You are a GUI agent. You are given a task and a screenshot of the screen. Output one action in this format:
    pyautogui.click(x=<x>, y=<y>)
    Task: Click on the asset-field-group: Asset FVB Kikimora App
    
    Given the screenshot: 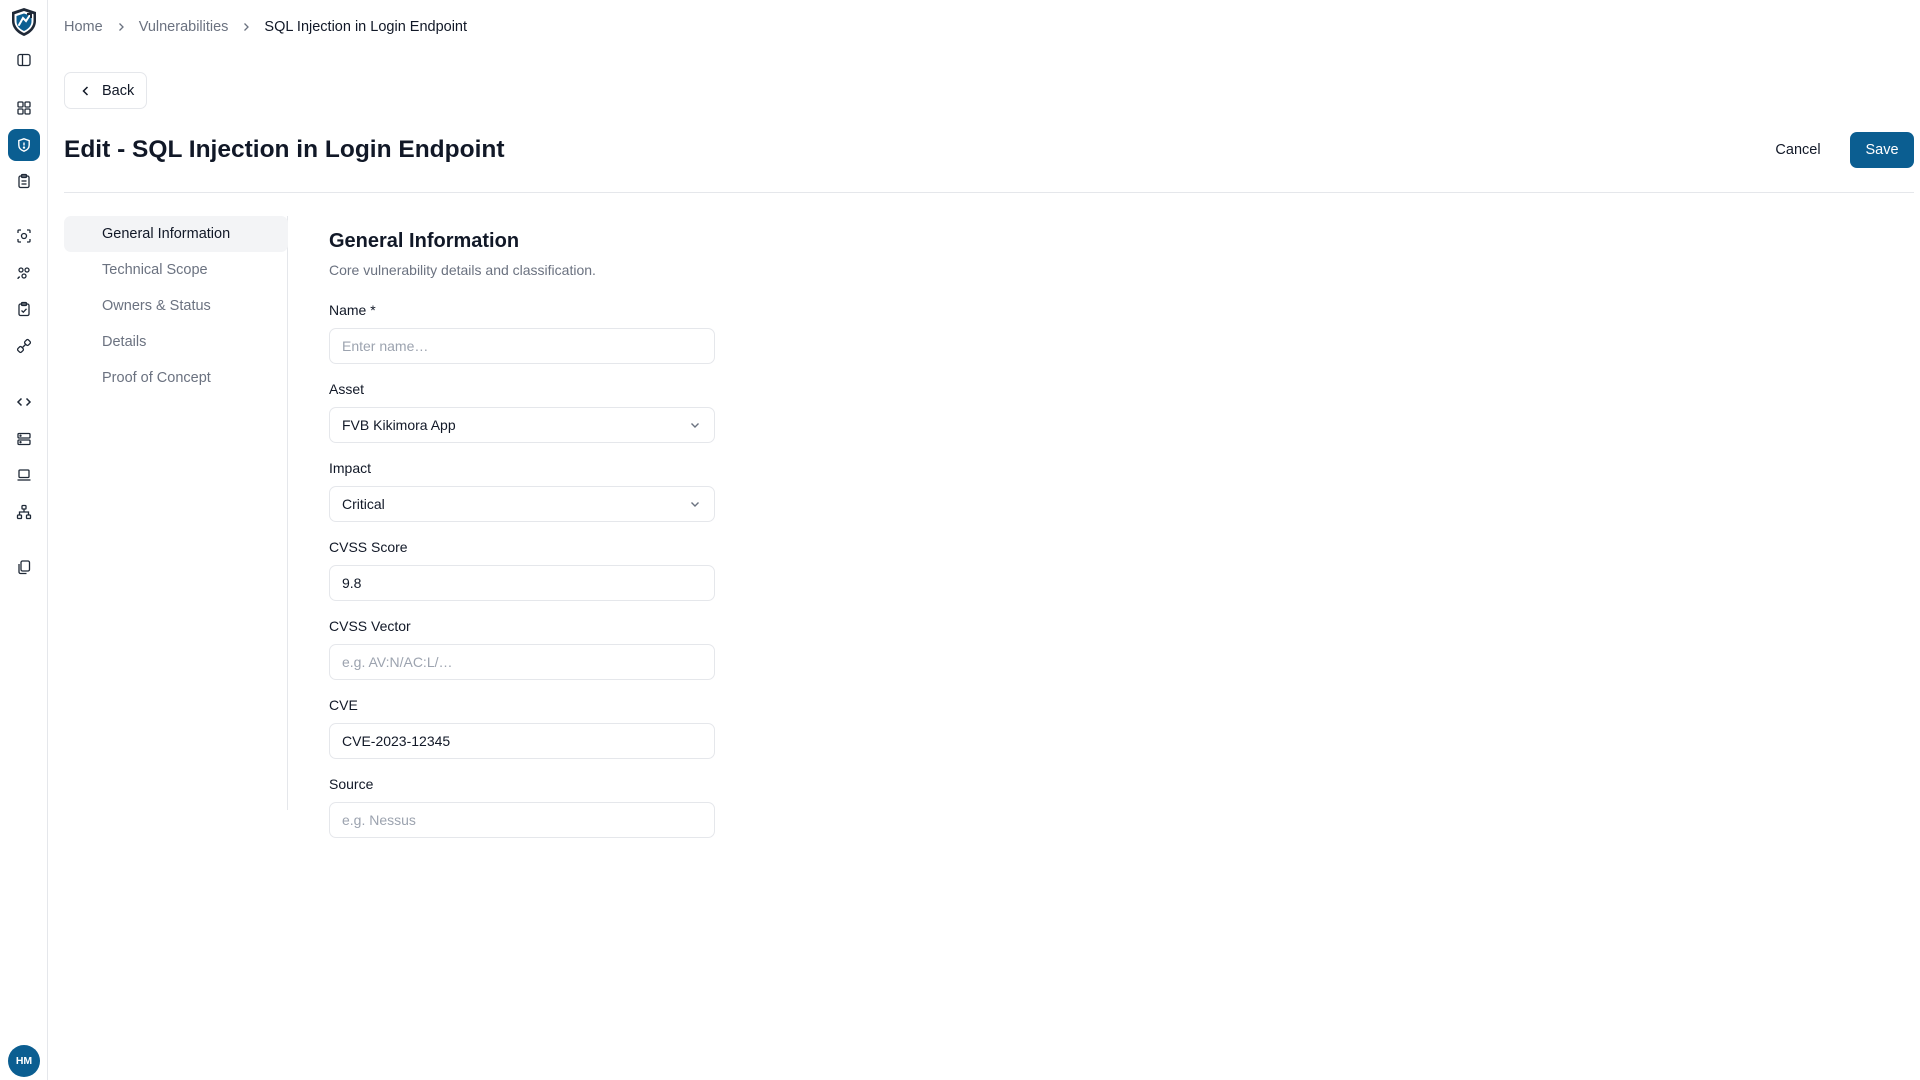 What is the action you would take?
    pyautogui.click(x=522, y=412)
    